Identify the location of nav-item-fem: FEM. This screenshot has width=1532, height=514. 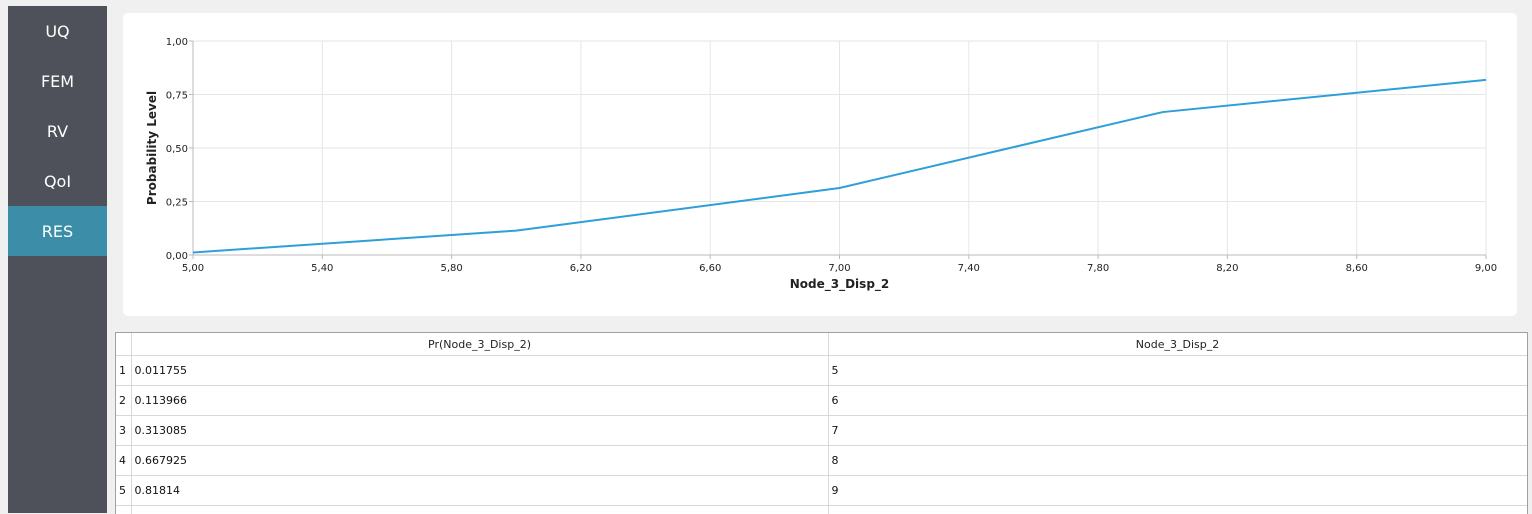
(57, 81).